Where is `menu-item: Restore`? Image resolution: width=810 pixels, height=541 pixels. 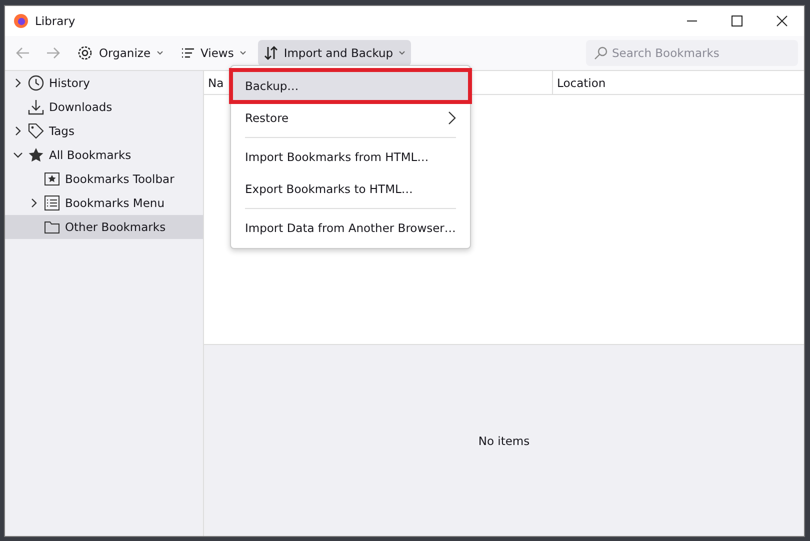 menu-item: Restore is located at coordinates (350, 118).